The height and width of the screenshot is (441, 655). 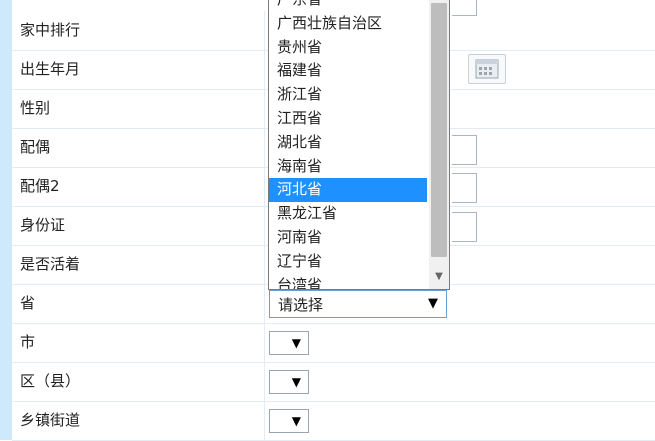 What do you see at coordinates (333, 382) in the screenshot?
I see `row-district: 区（县）` at bounding box center [333, 382].